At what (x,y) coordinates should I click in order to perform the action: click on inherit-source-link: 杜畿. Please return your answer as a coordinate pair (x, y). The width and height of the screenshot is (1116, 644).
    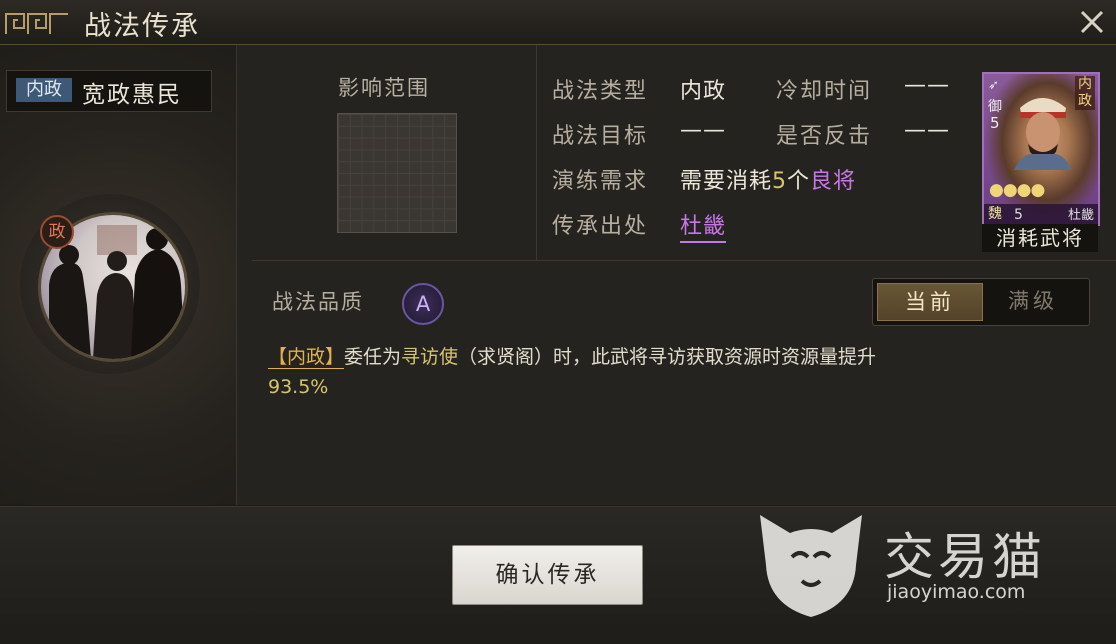
    Looking at the image, I should click on (703, 225).